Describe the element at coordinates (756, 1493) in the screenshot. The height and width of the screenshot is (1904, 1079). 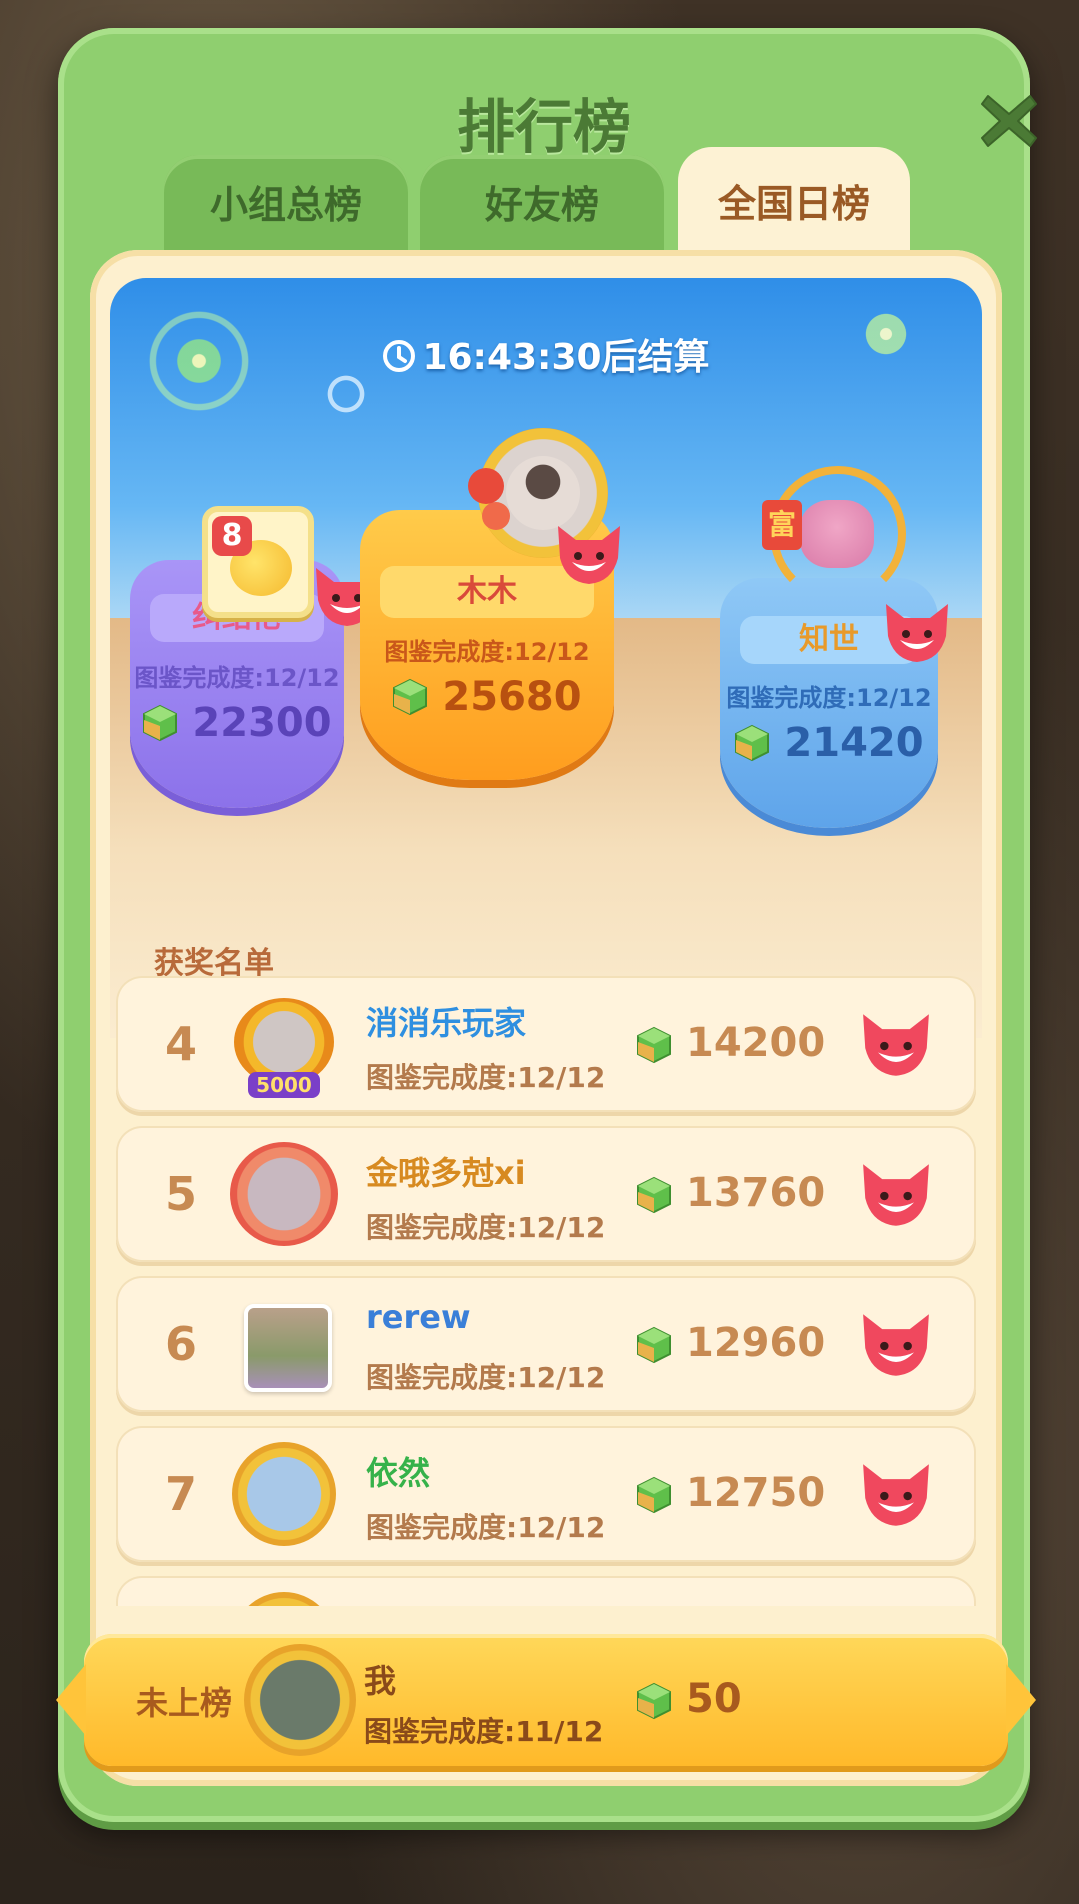
I see `score: 12750` at that location.